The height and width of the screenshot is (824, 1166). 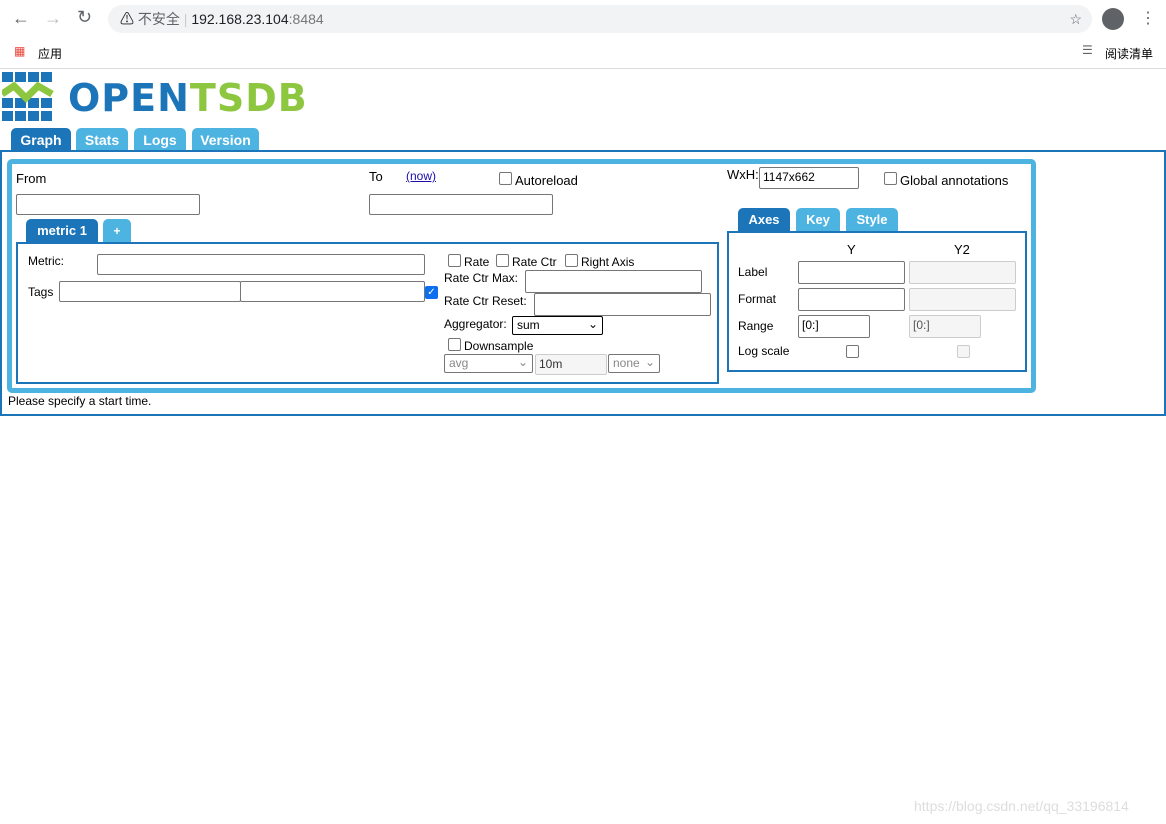 I want to click on downsample-interval-input: 10m, so click(x=571, y=364).